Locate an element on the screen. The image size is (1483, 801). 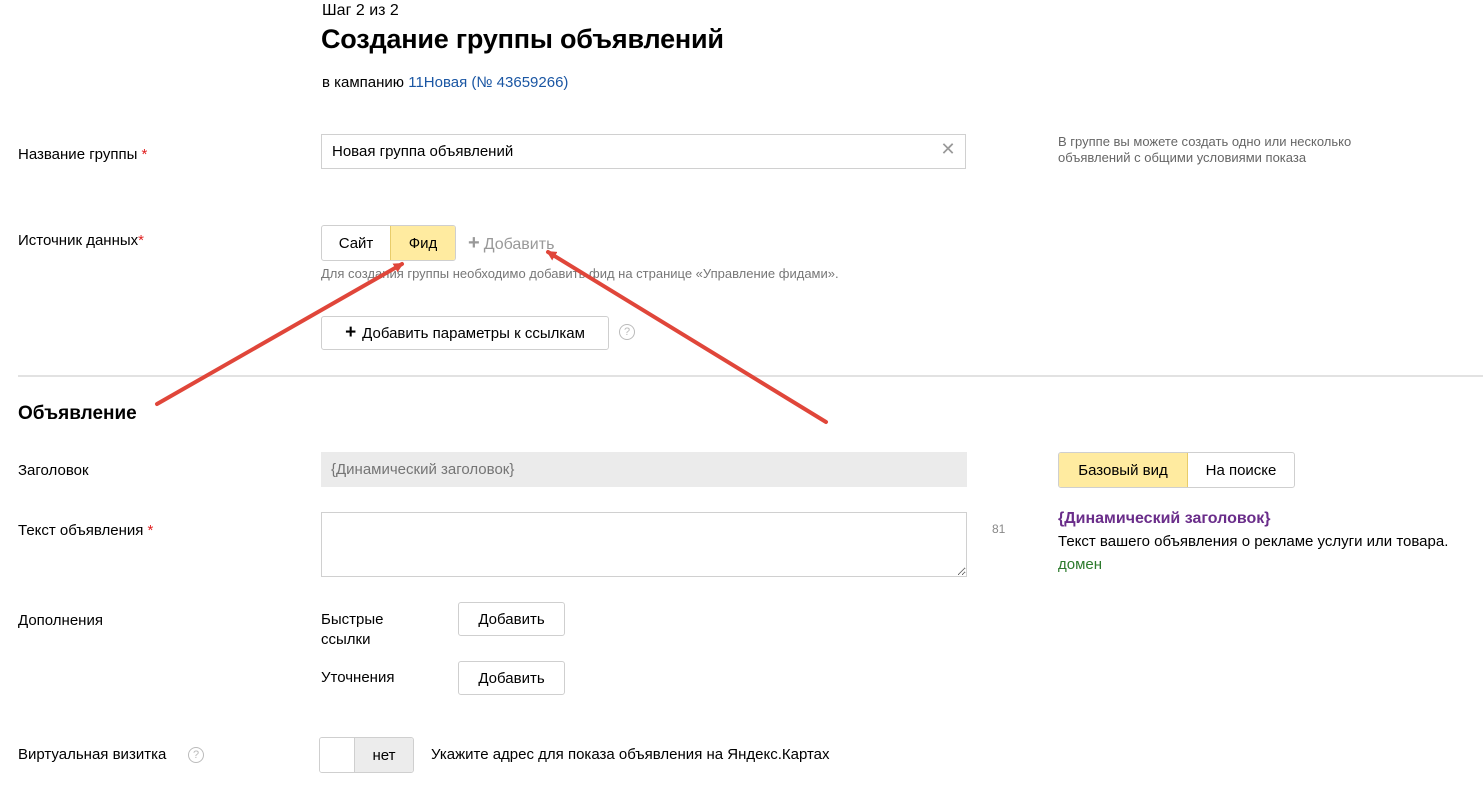
ad-text-label: Текст объявления * is located at coordinates (85, 530).